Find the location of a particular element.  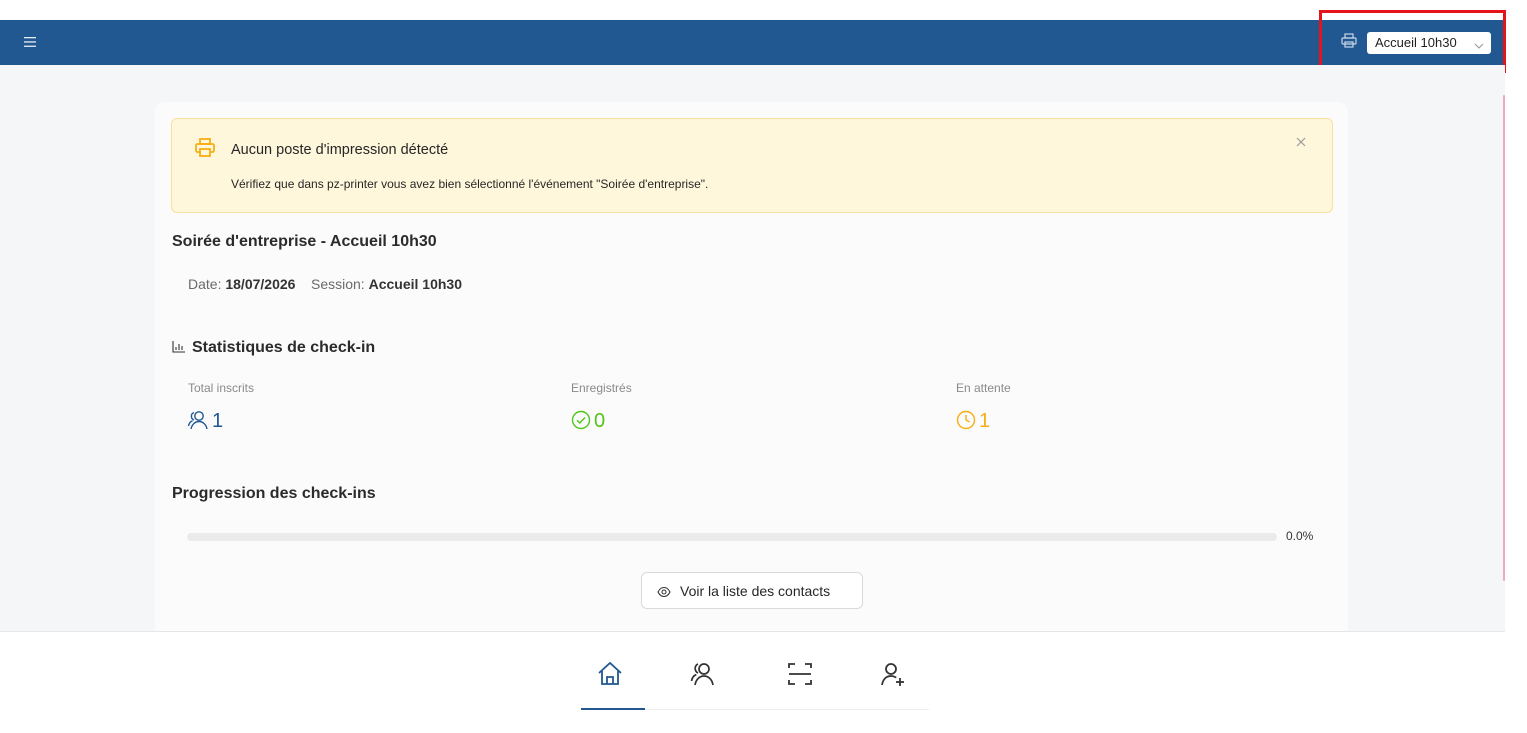

stat-pending-label: En attente is located at coordinates (983, 388).